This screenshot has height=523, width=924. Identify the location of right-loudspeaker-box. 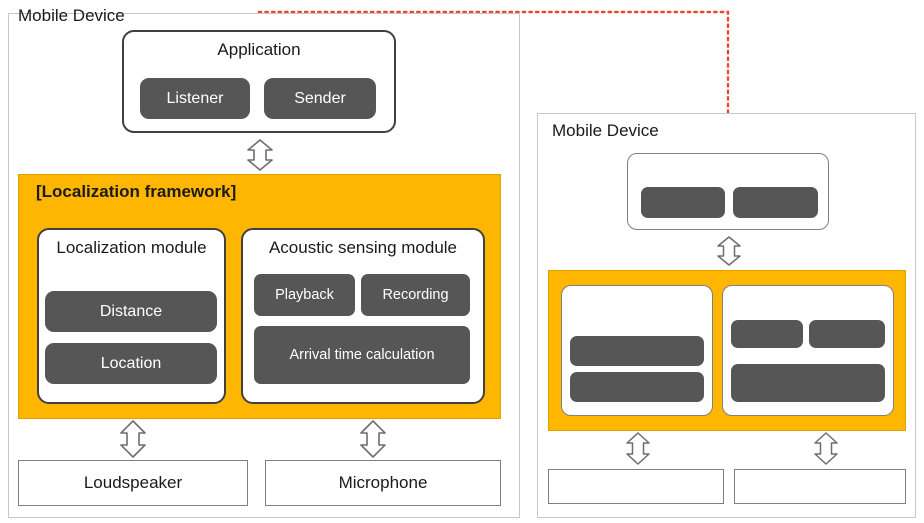
(636, 486).